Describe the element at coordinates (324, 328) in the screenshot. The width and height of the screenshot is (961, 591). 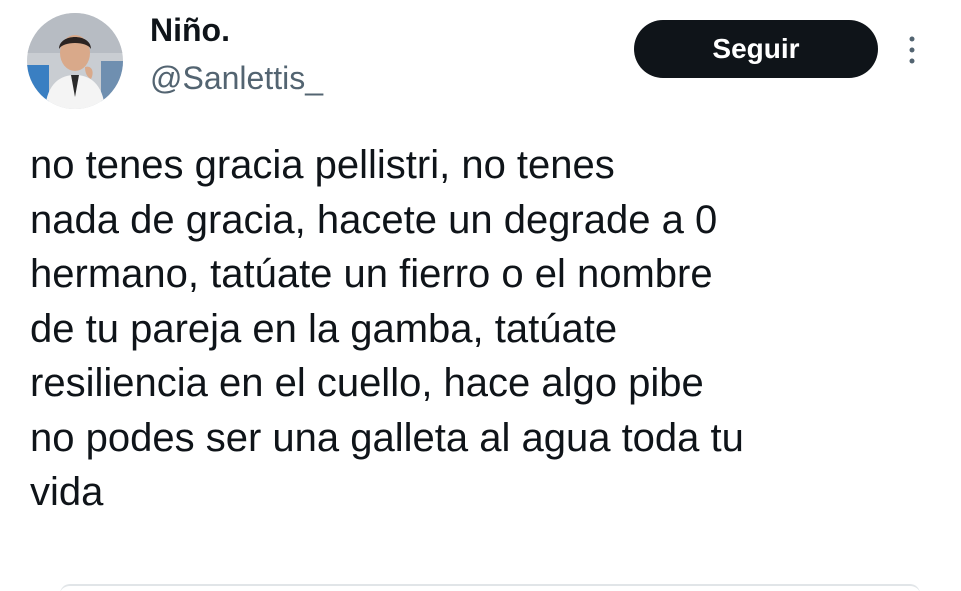
I see `tweet-text-line: de tu pareja en la gamba, tatúate` at that location.